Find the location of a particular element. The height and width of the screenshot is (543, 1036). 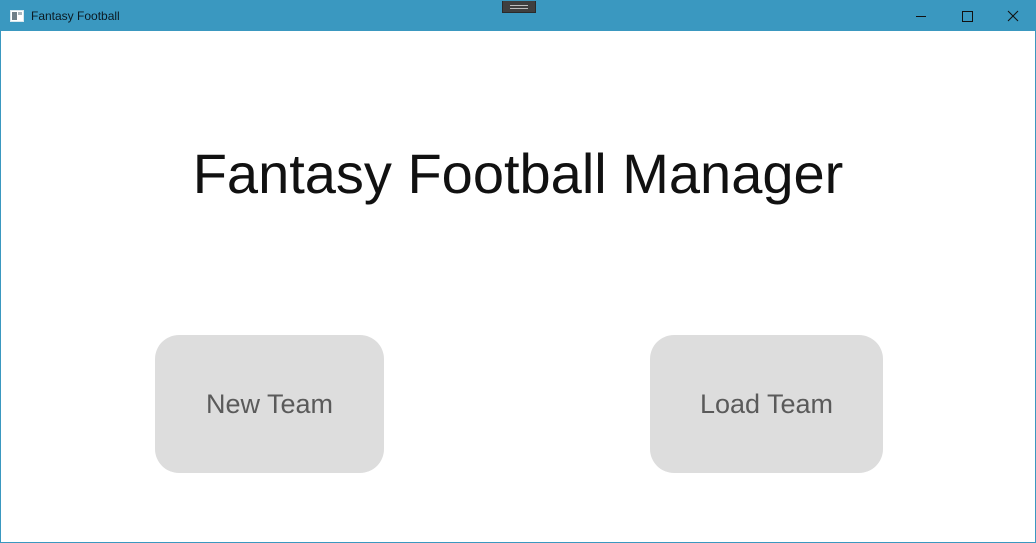

app-icon is located at coordinates (17, 15).